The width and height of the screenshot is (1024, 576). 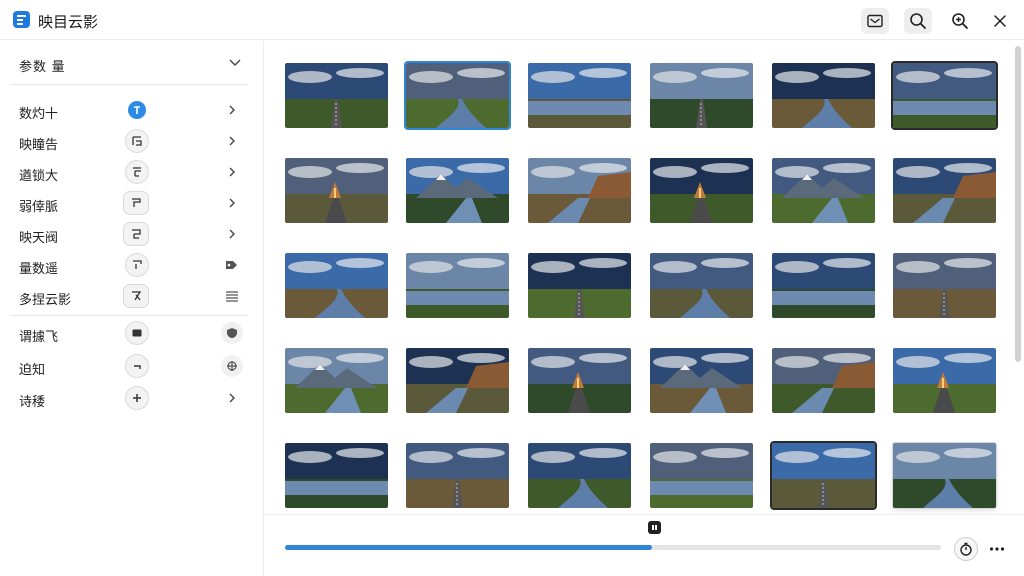 I want to click on minus-icon, so click(x=137, y=366).